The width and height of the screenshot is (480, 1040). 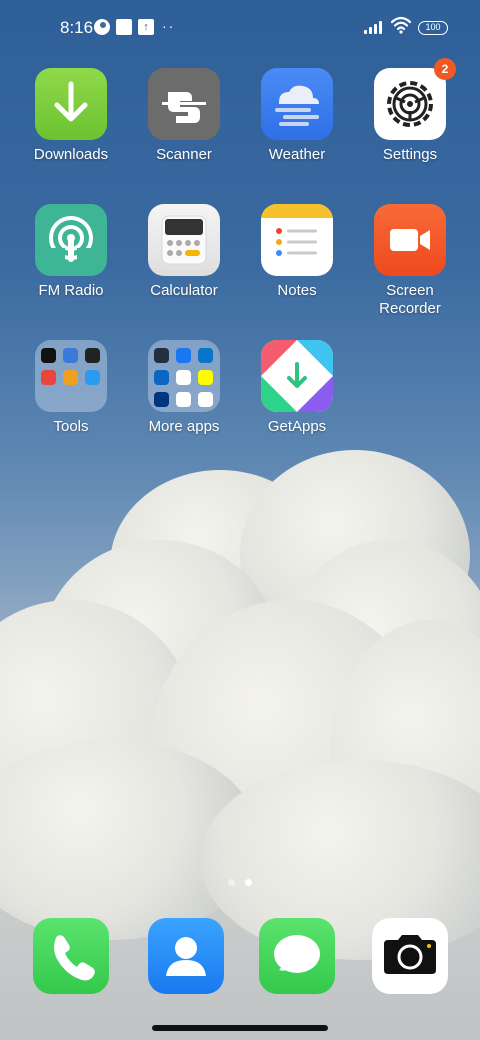 I want to click on notification-app-icon, so click(x=102, y=27).